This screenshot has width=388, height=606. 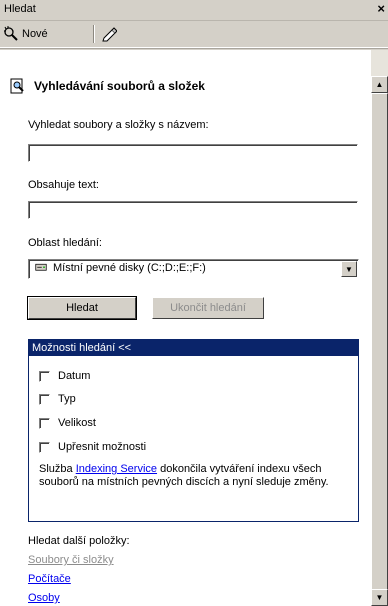 What do you see at coordinates (44, 447) in the screenshot?
I see `advanced-checkbox` at bounding box center [44, 447].